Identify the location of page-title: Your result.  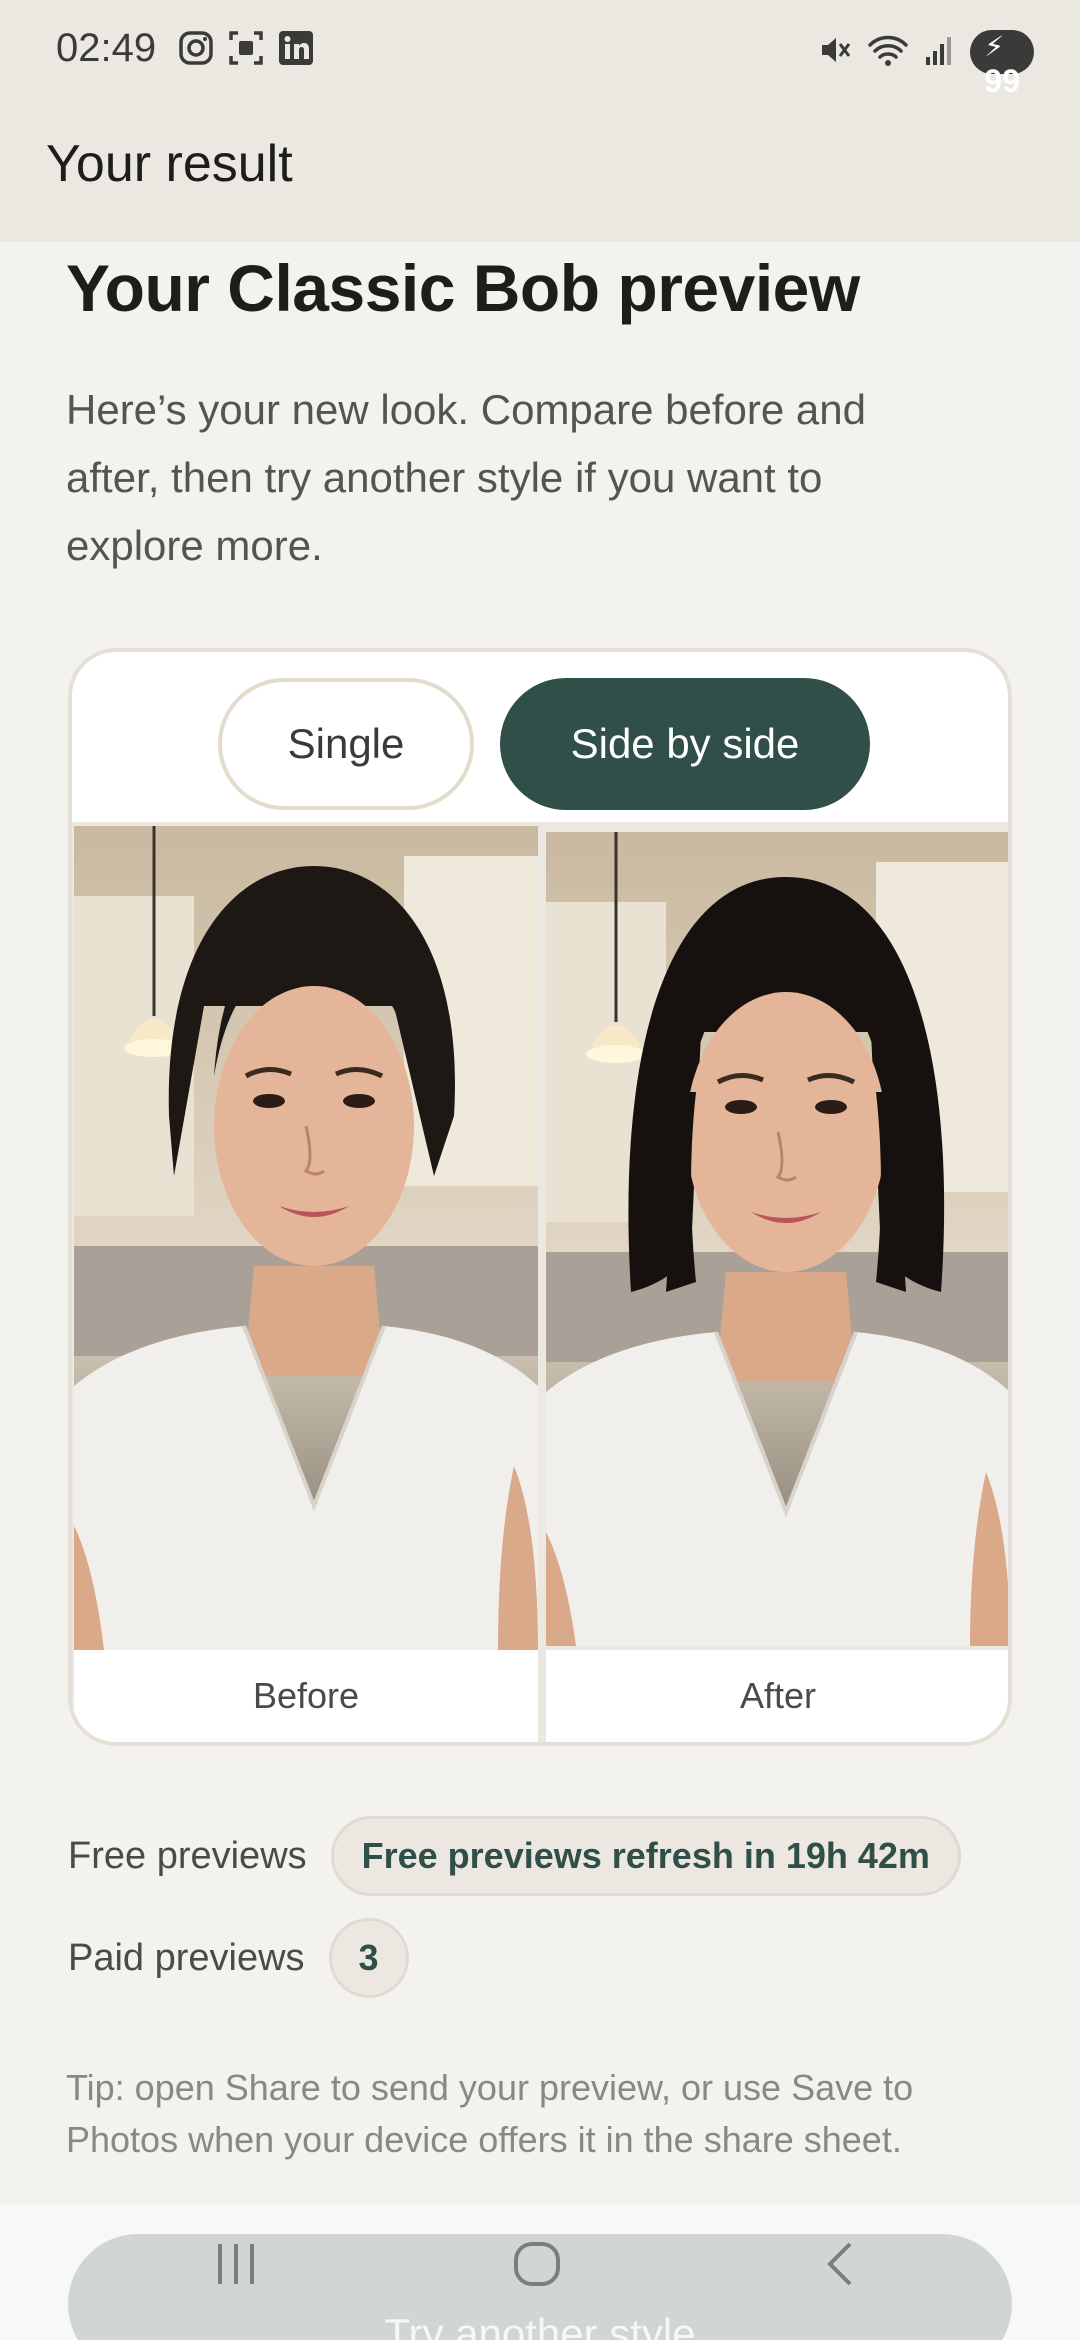
(169, 164).